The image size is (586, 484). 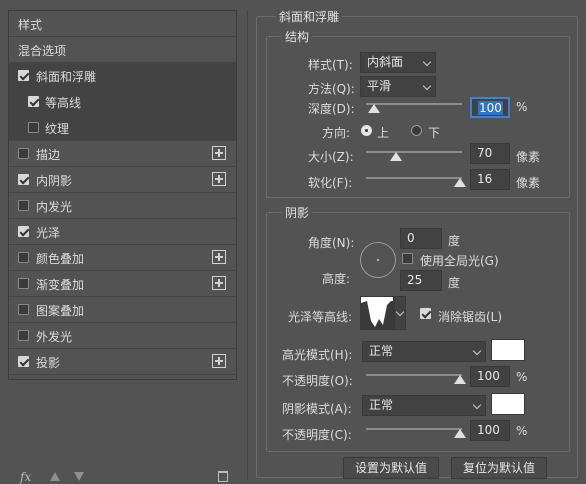 What do you see at coordinates (331, 109) in the screenshot?
I see `depth-label: 深度(D):` at bounding box center [331, 109].